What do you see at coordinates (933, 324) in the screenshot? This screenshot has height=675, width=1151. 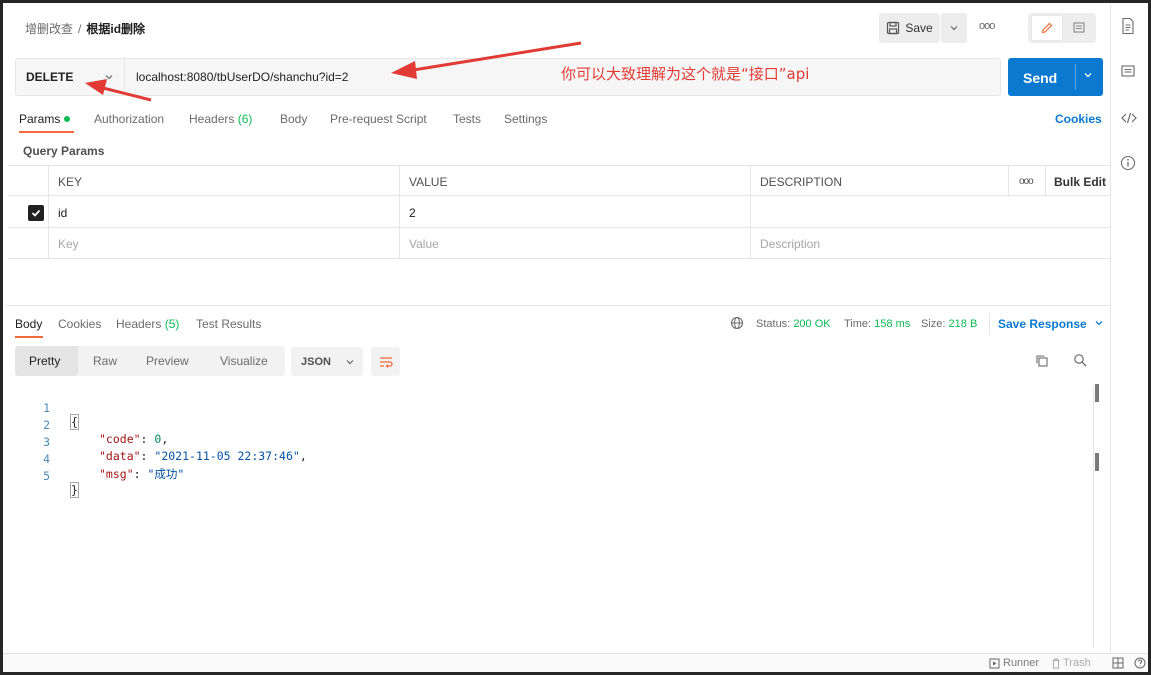 I see `size-label: Size:` at bounding box center [933, 324].